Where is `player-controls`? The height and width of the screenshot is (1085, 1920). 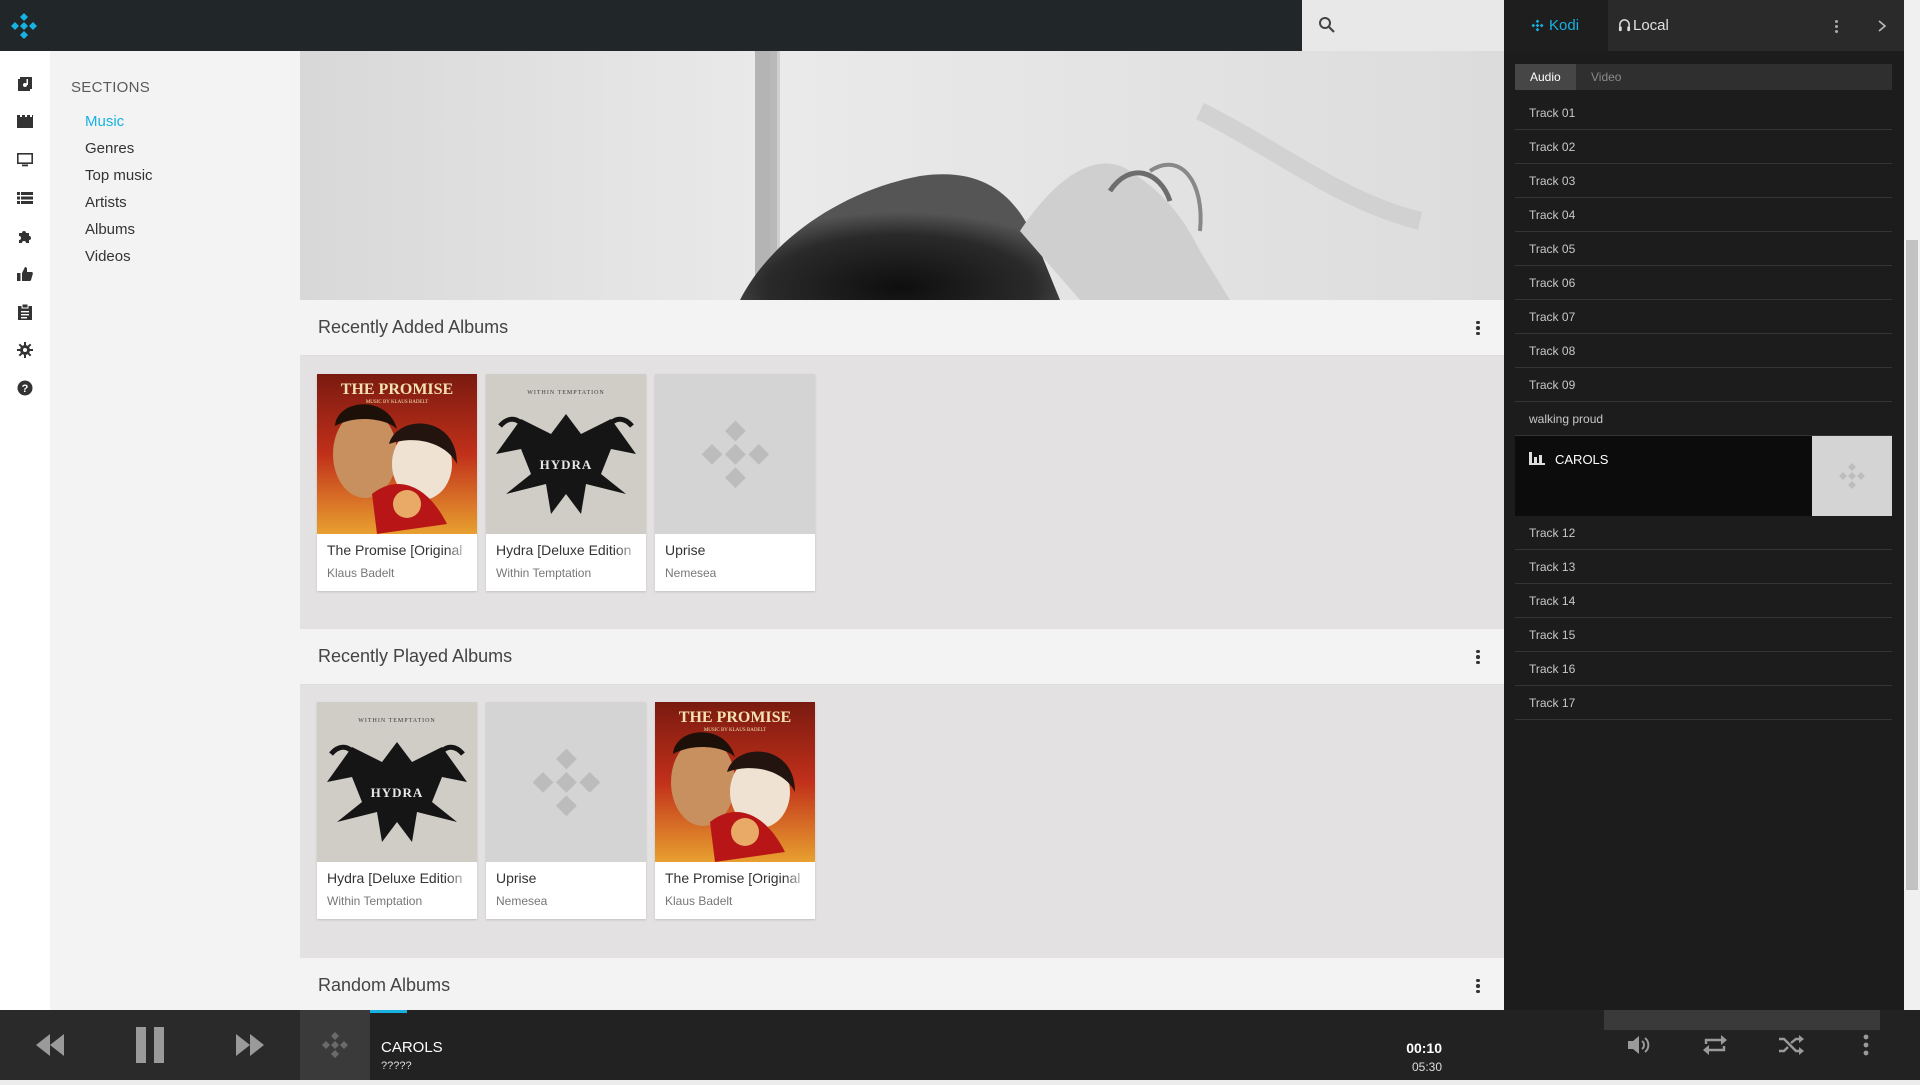 player-controls is located at coordinates (150, 1045).